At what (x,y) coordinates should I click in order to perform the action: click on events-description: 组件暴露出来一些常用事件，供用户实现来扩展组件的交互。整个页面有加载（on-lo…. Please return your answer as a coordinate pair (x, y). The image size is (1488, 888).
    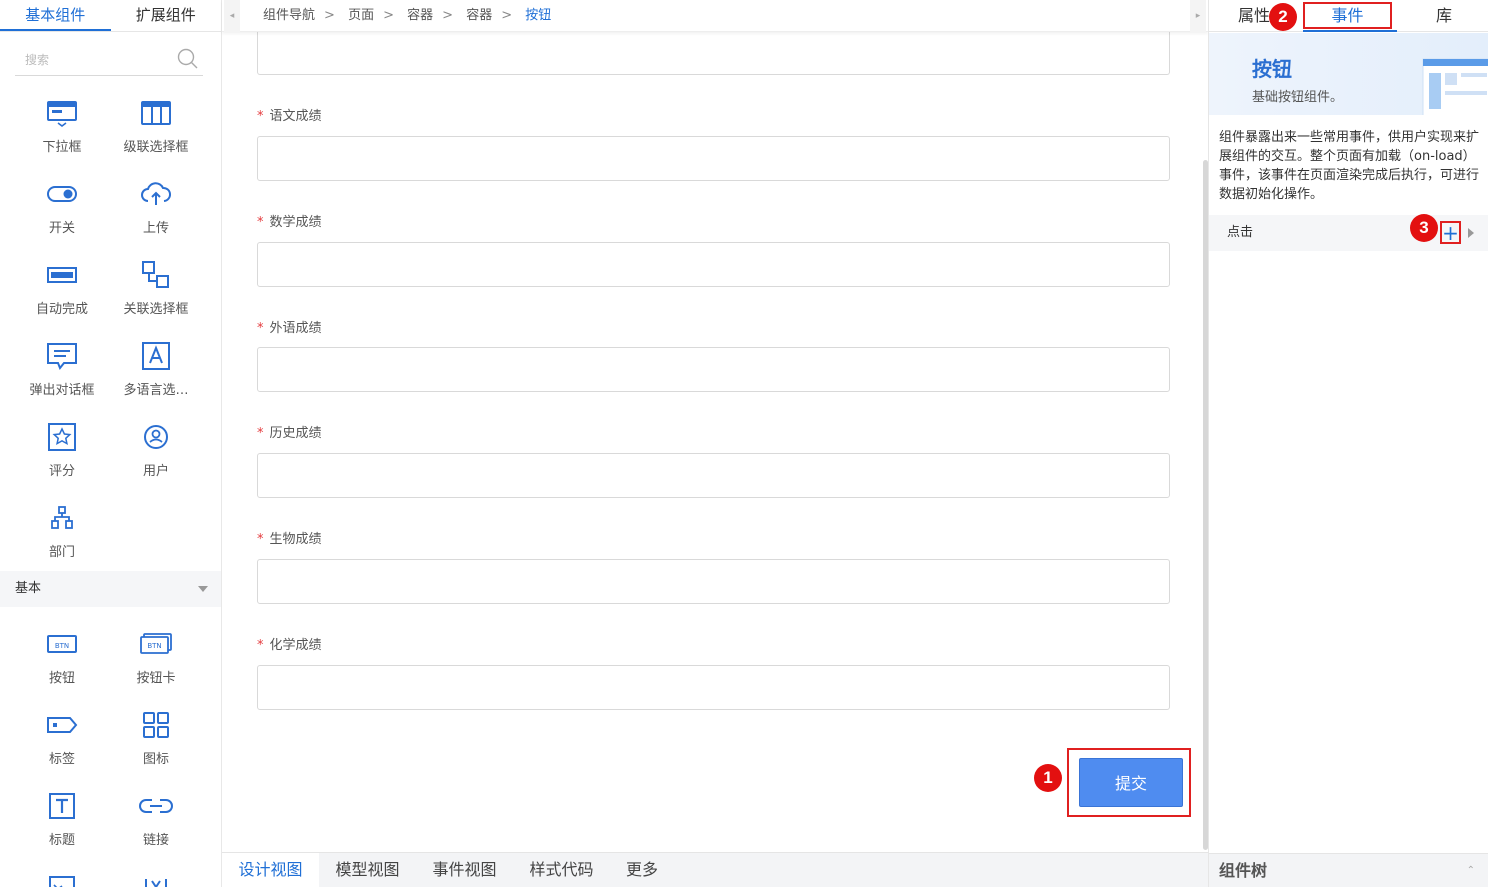
    Looking at the image, I should click on (1349, 166).